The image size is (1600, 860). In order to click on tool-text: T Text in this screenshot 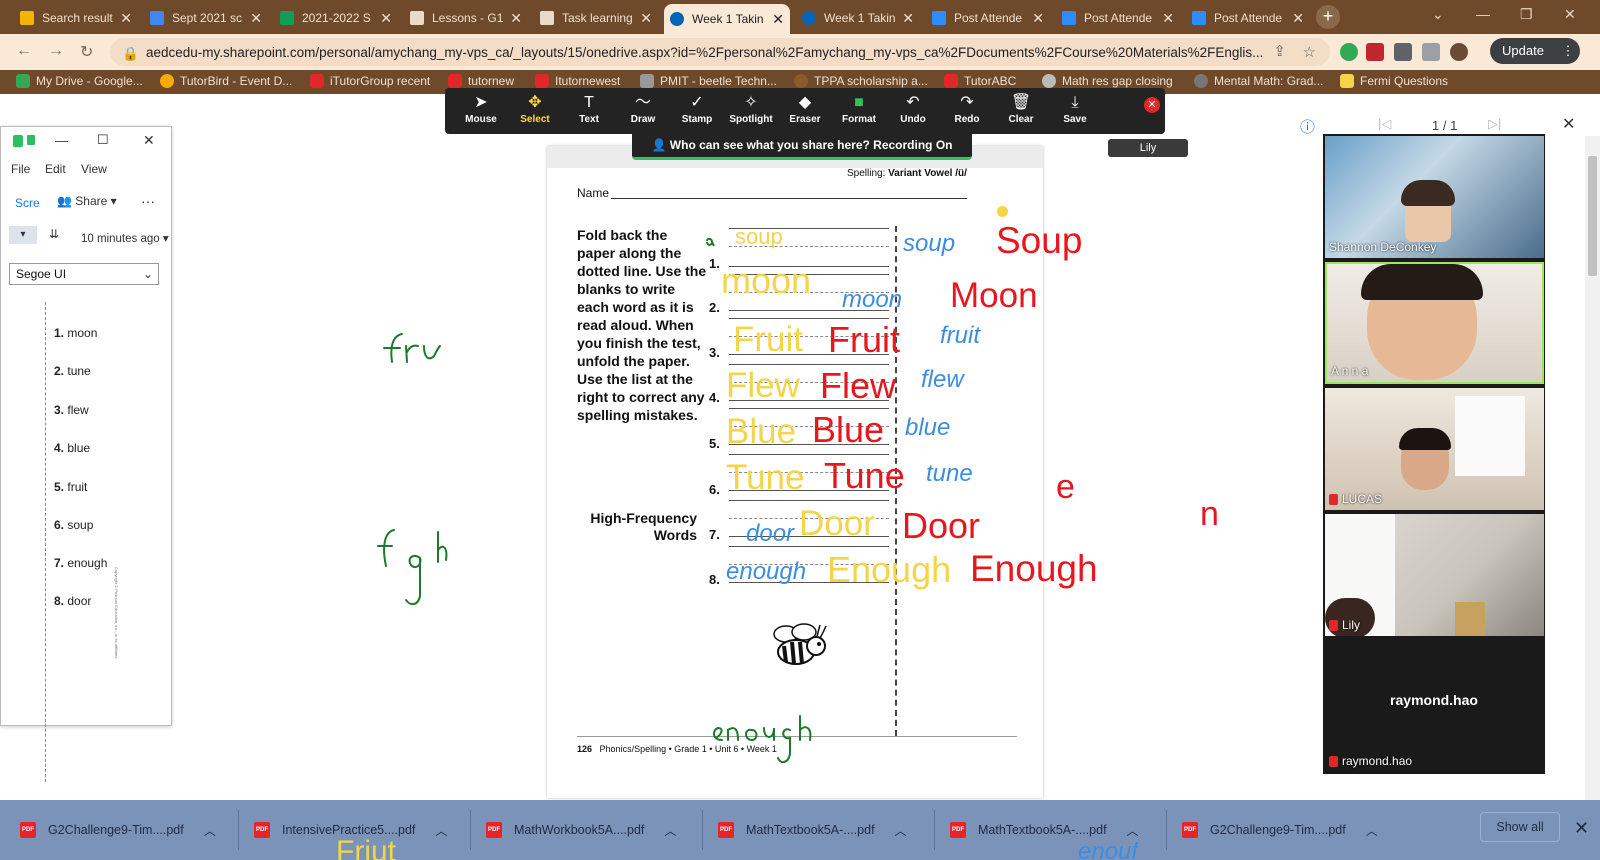, I will do `click(589, 111)`.